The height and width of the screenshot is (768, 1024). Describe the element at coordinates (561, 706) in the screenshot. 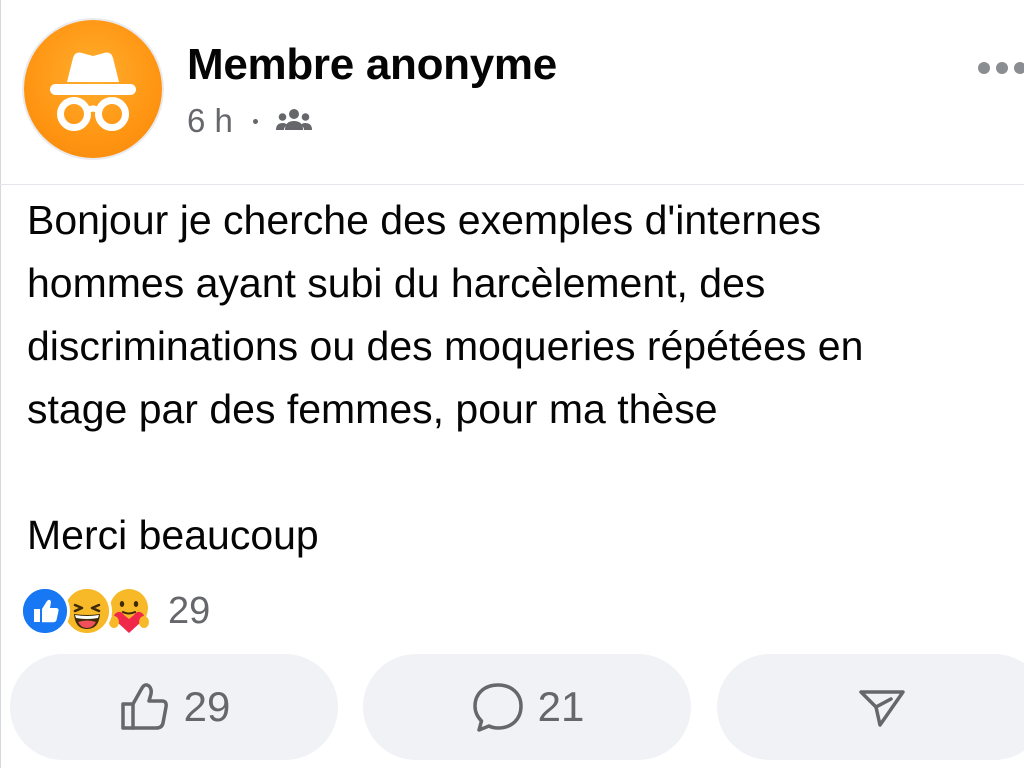

I see `comment-count: 21` at that location.